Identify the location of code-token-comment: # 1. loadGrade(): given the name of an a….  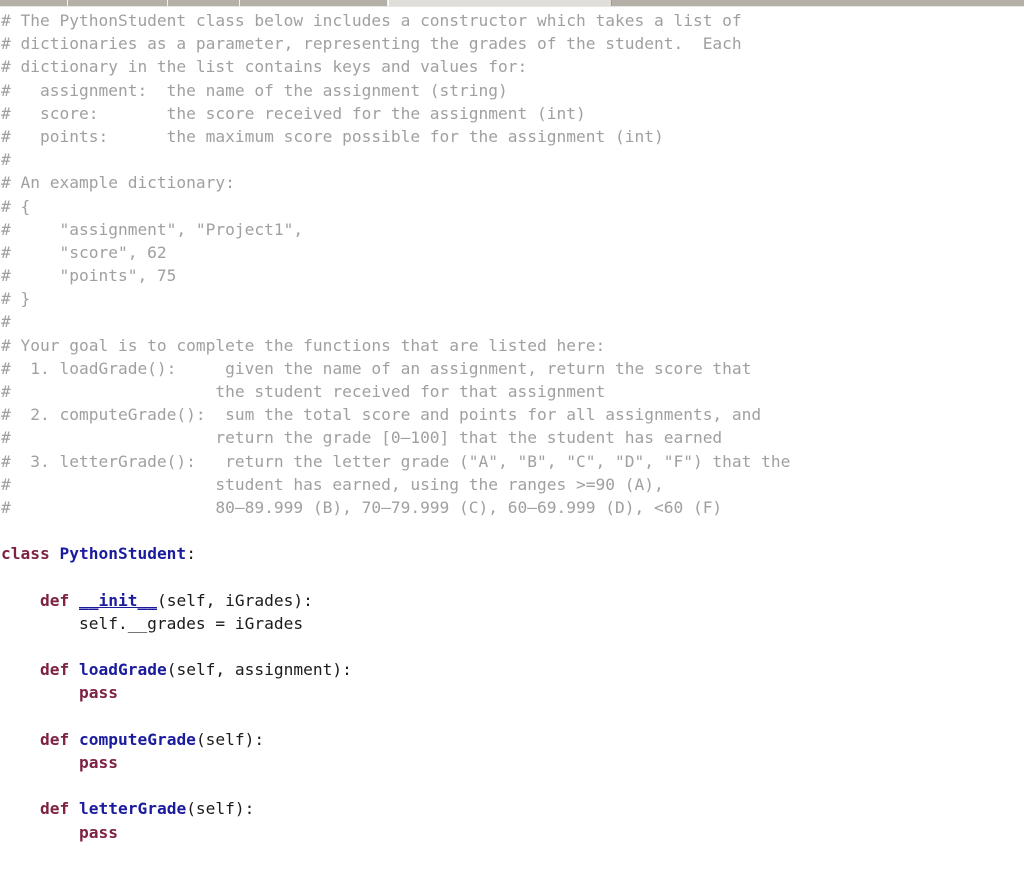
(376, 368).